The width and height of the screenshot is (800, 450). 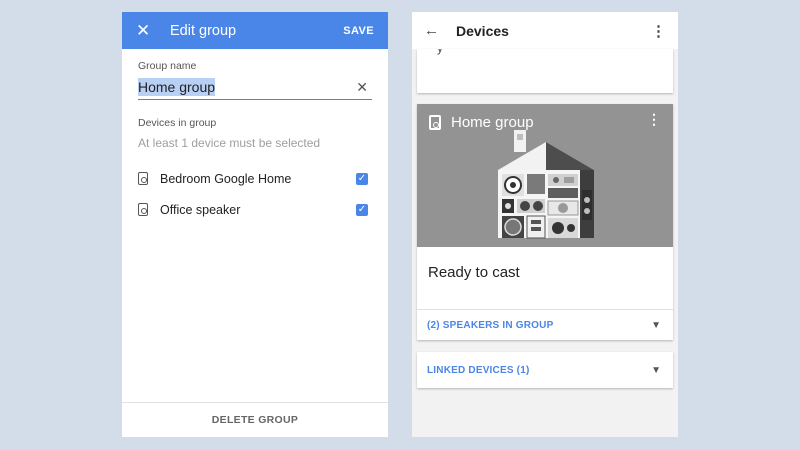 I want to click on group-card-title: Home group, so click(x=492, y=122).